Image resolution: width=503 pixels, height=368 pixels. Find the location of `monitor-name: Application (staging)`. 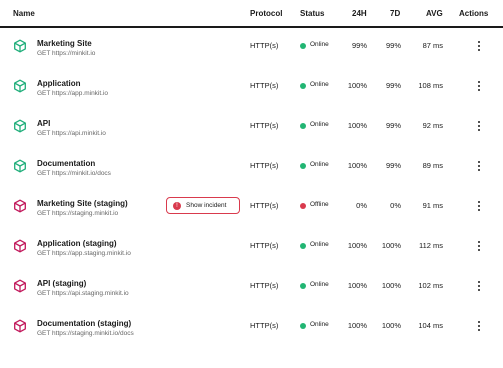

monitor-name: Application (staging) is located at coordinates (77, 243).